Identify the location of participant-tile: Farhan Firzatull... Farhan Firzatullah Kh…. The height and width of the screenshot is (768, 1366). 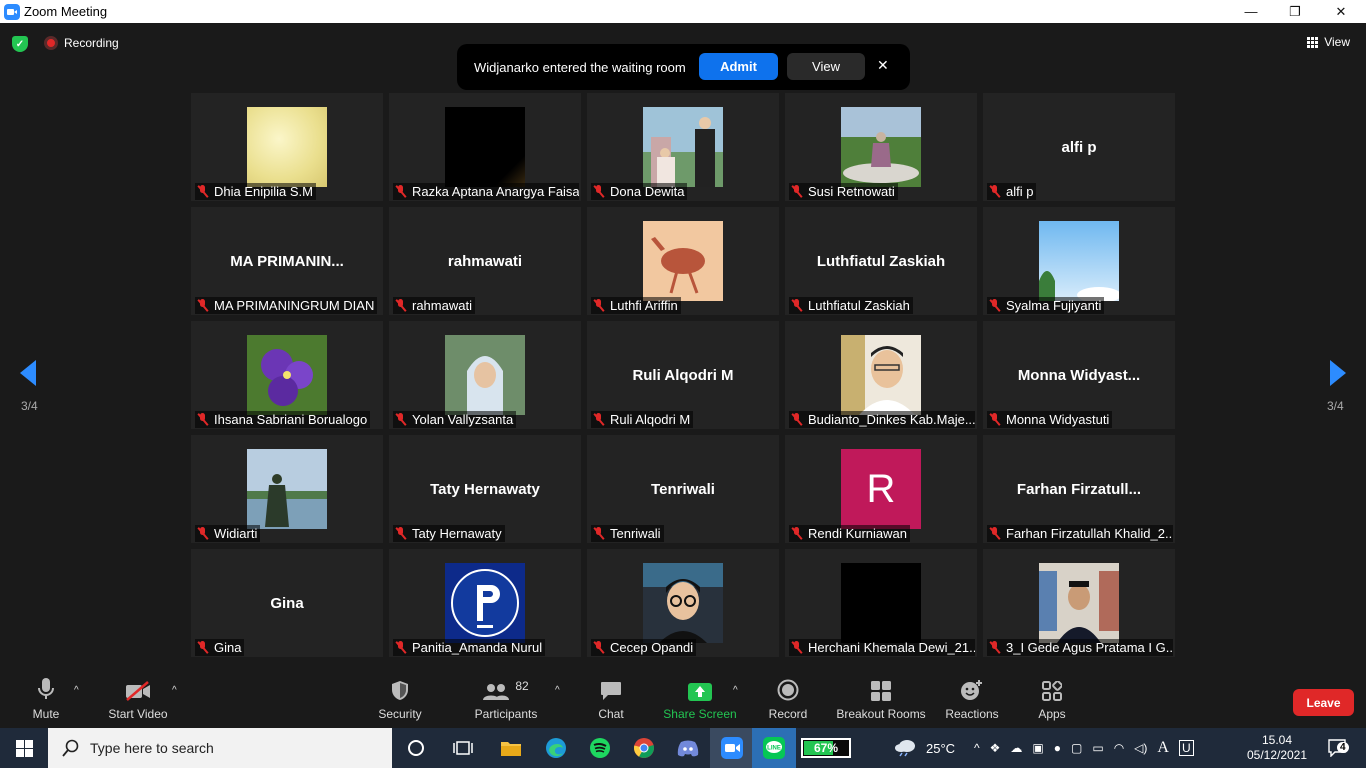
(1079, 489).